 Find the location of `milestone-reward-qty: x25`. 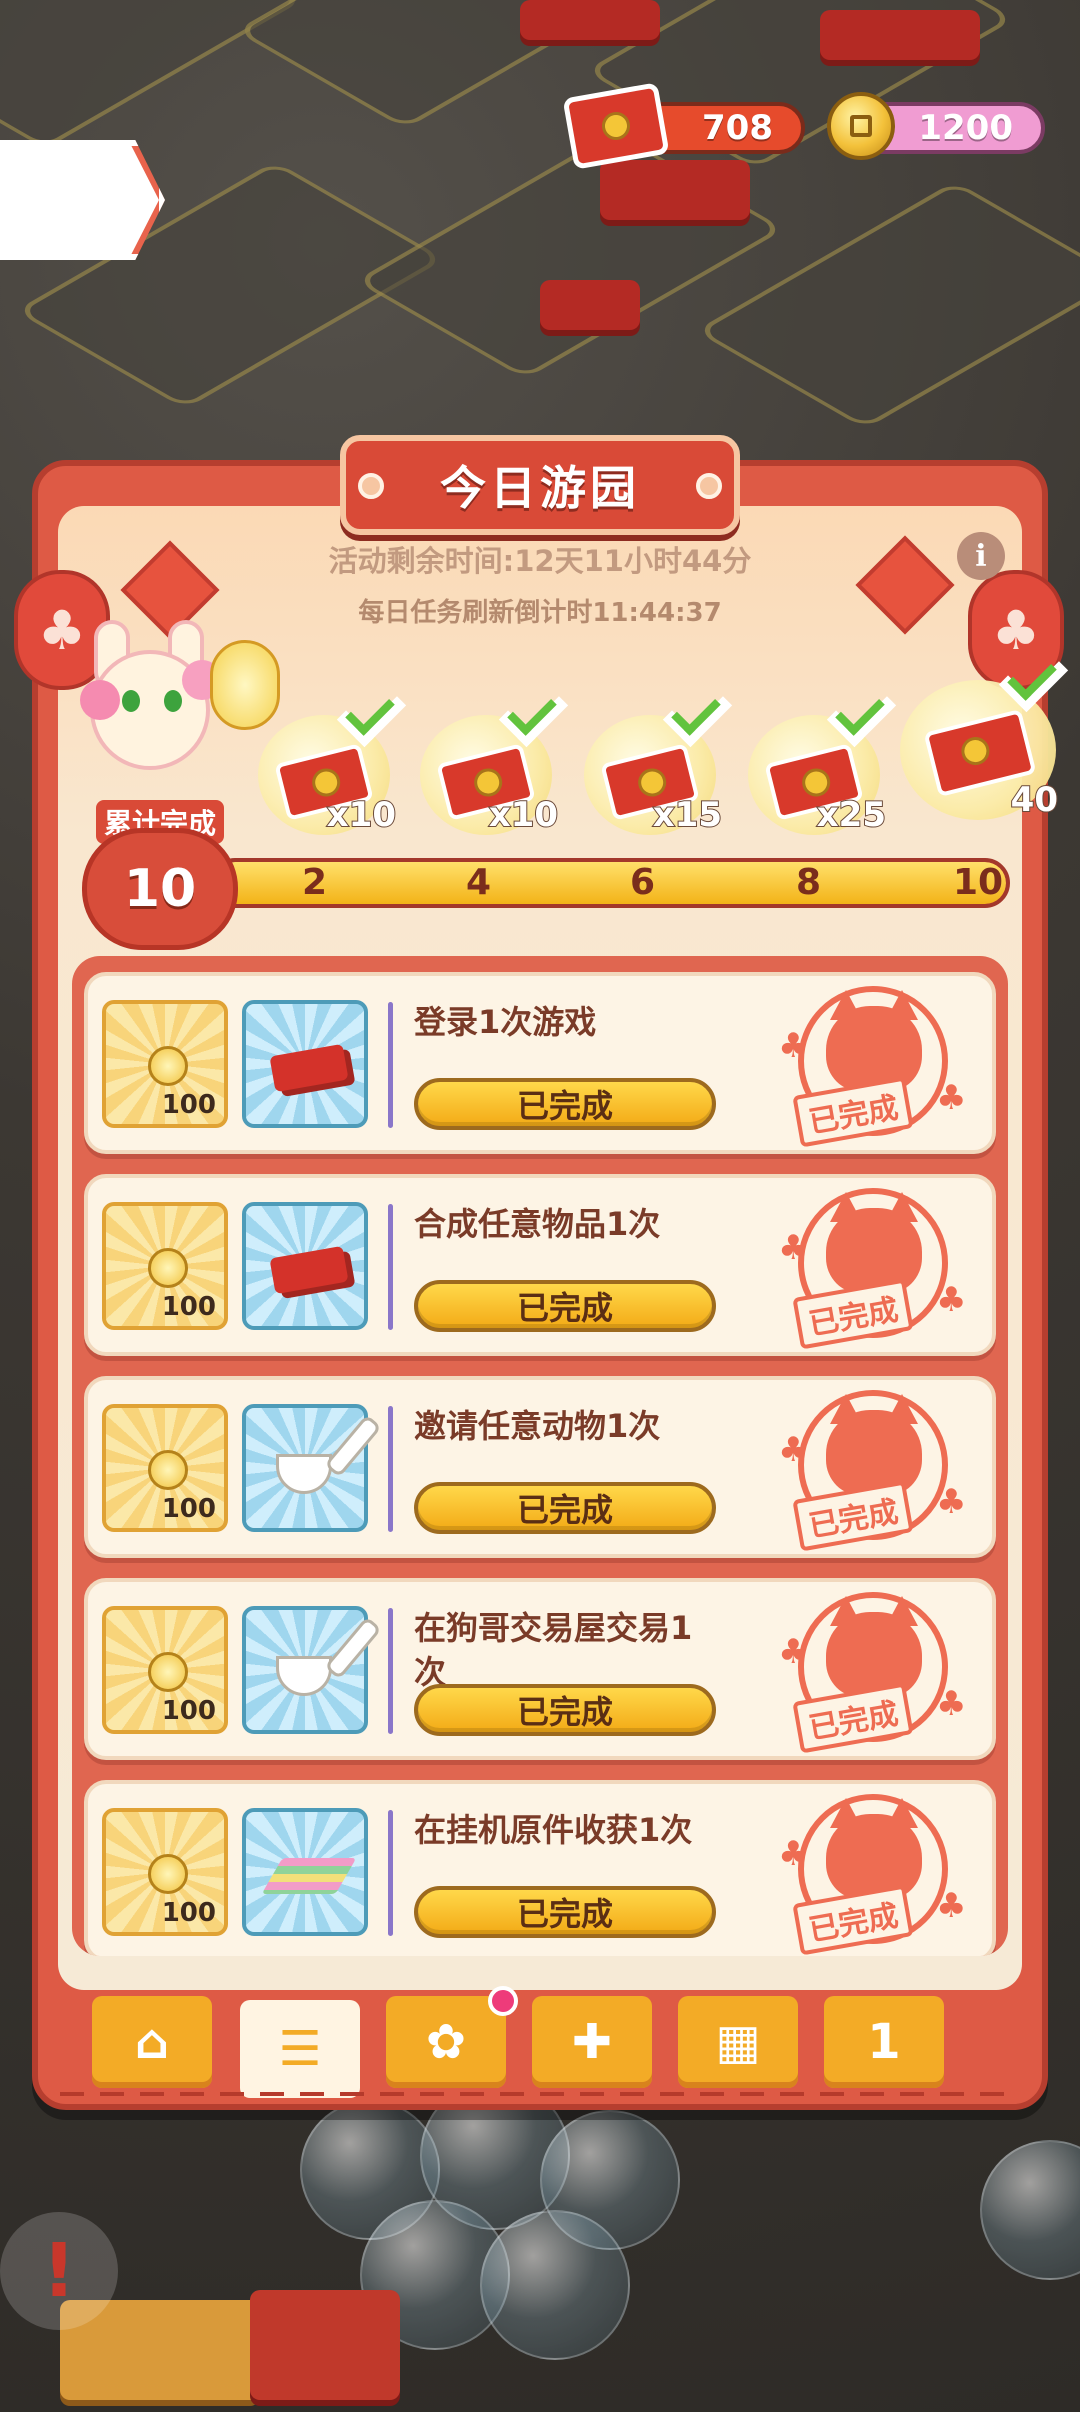

milestone-reward-qty: x25 is located at coordinates (851, 815).